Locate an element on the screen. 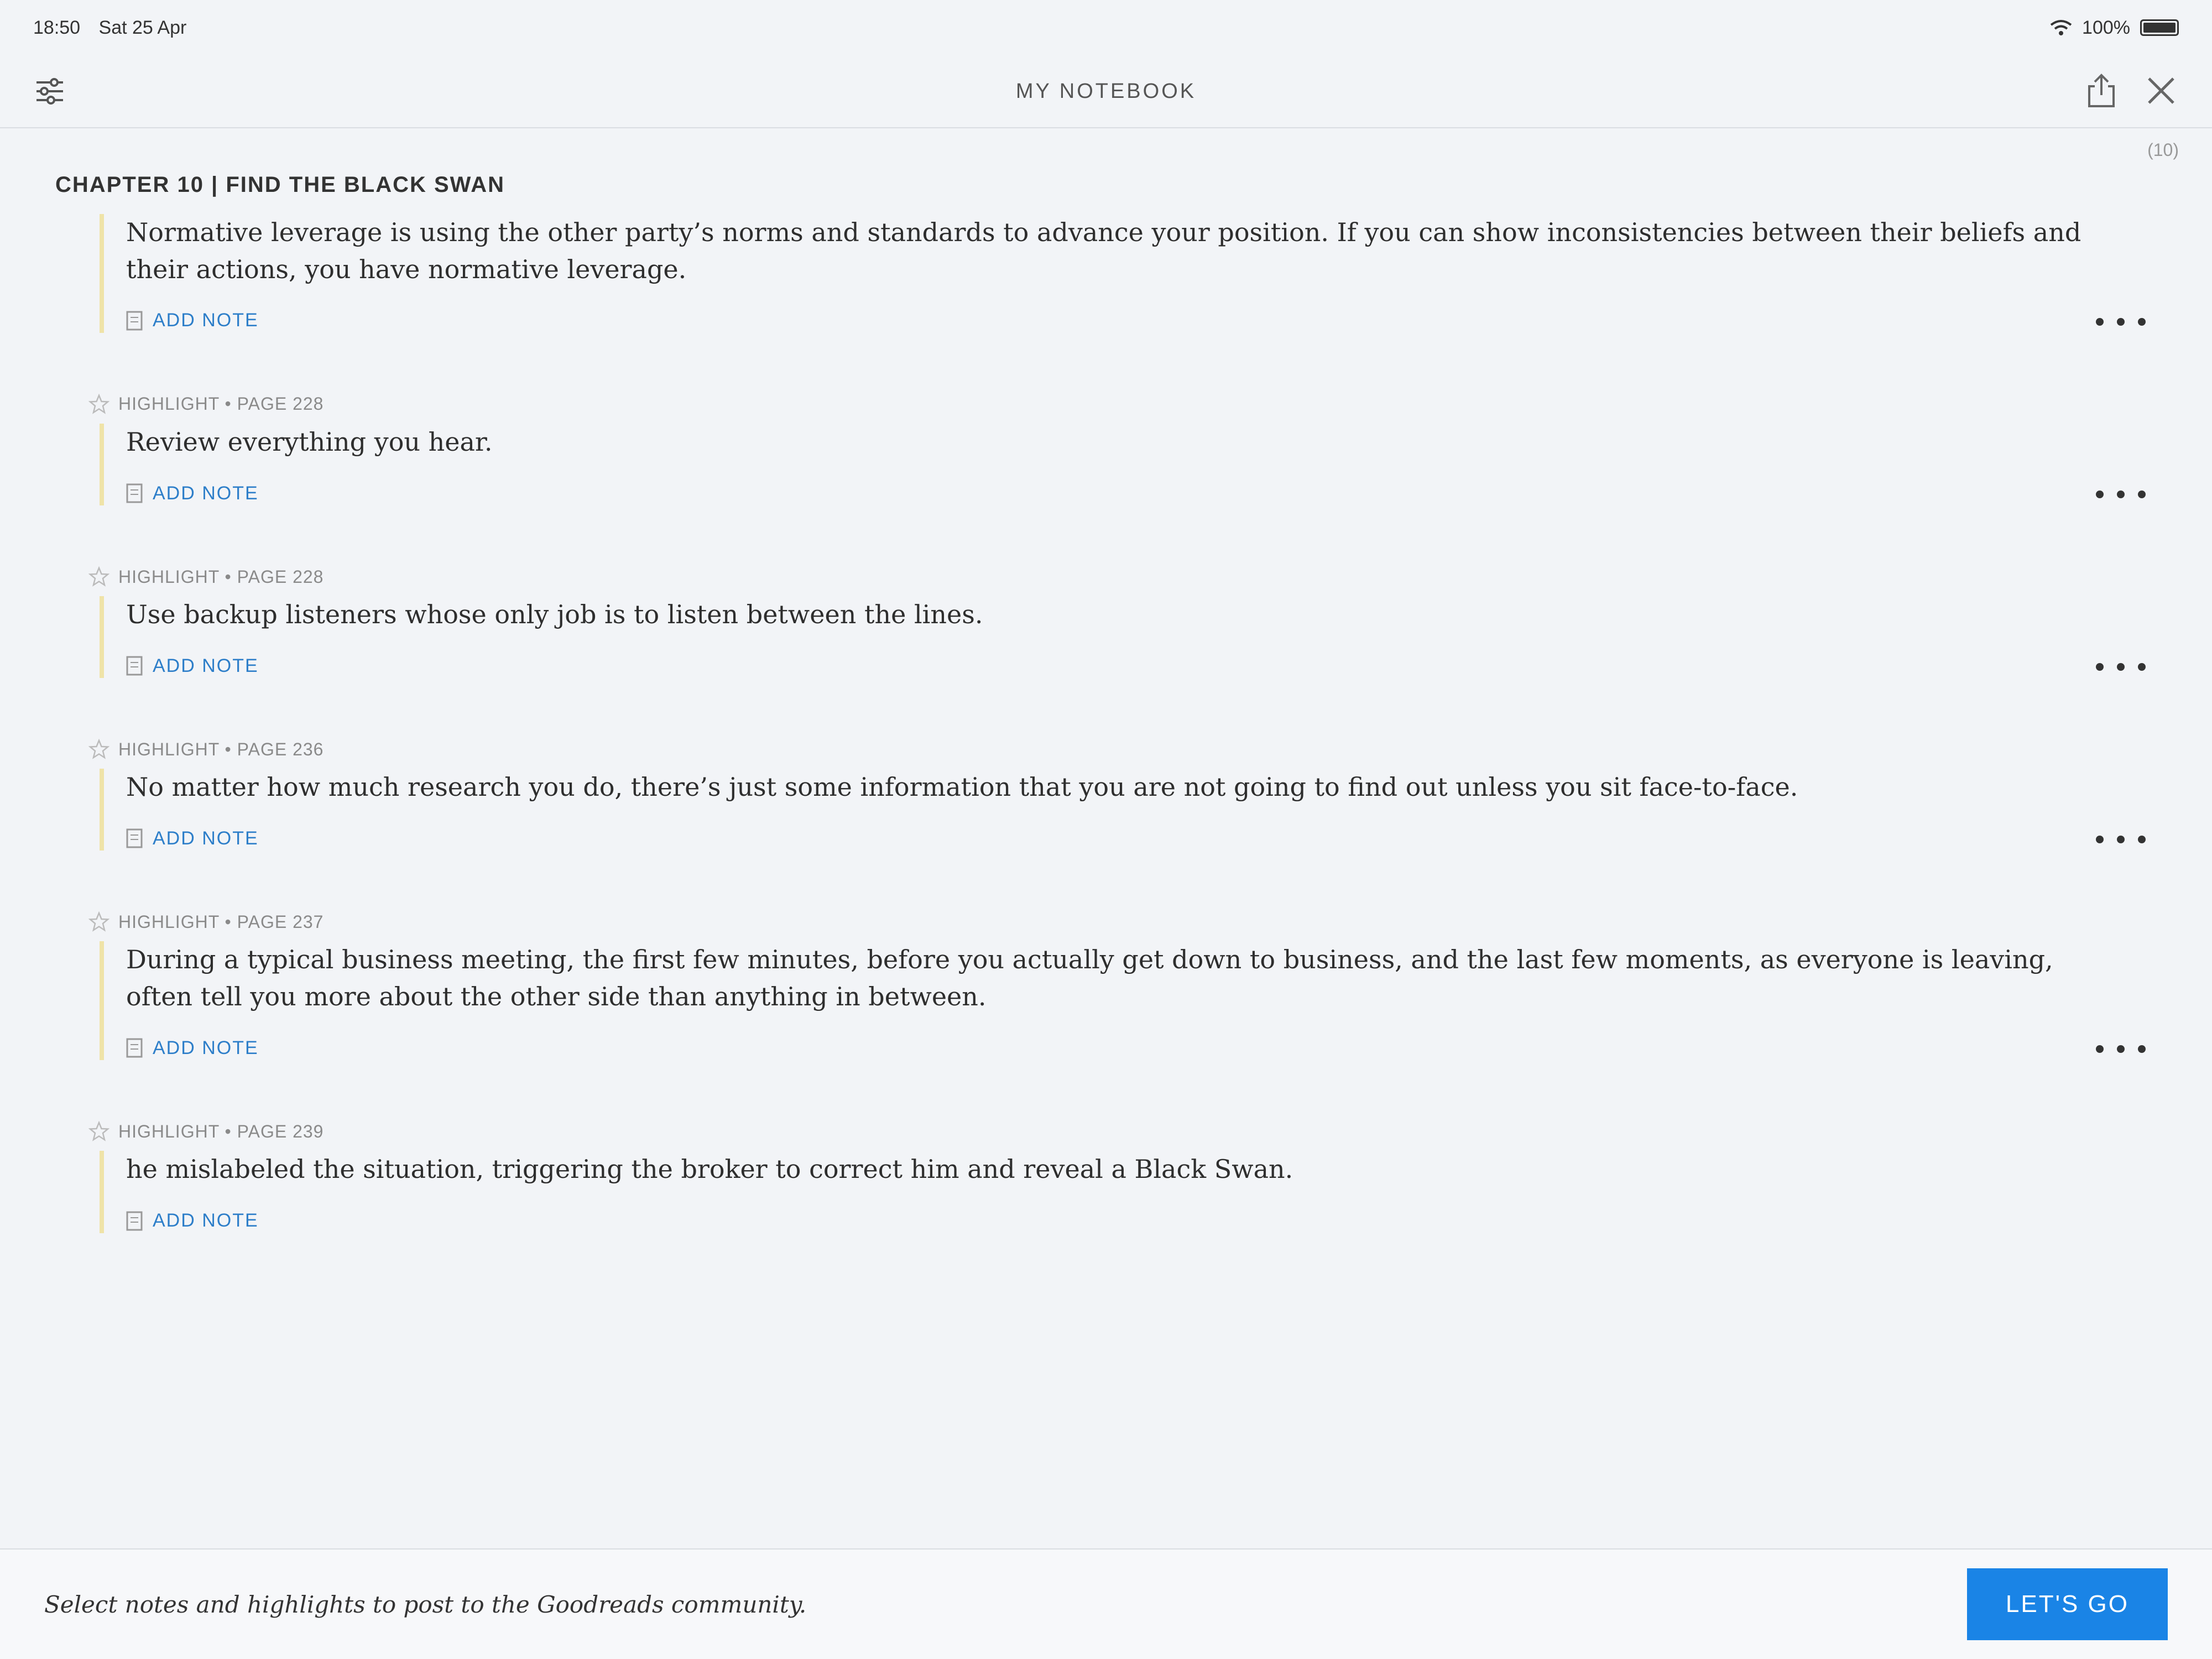  status-bar: 18:50 Sat 25 Apr 100% is located at coordinates (1106, 28).